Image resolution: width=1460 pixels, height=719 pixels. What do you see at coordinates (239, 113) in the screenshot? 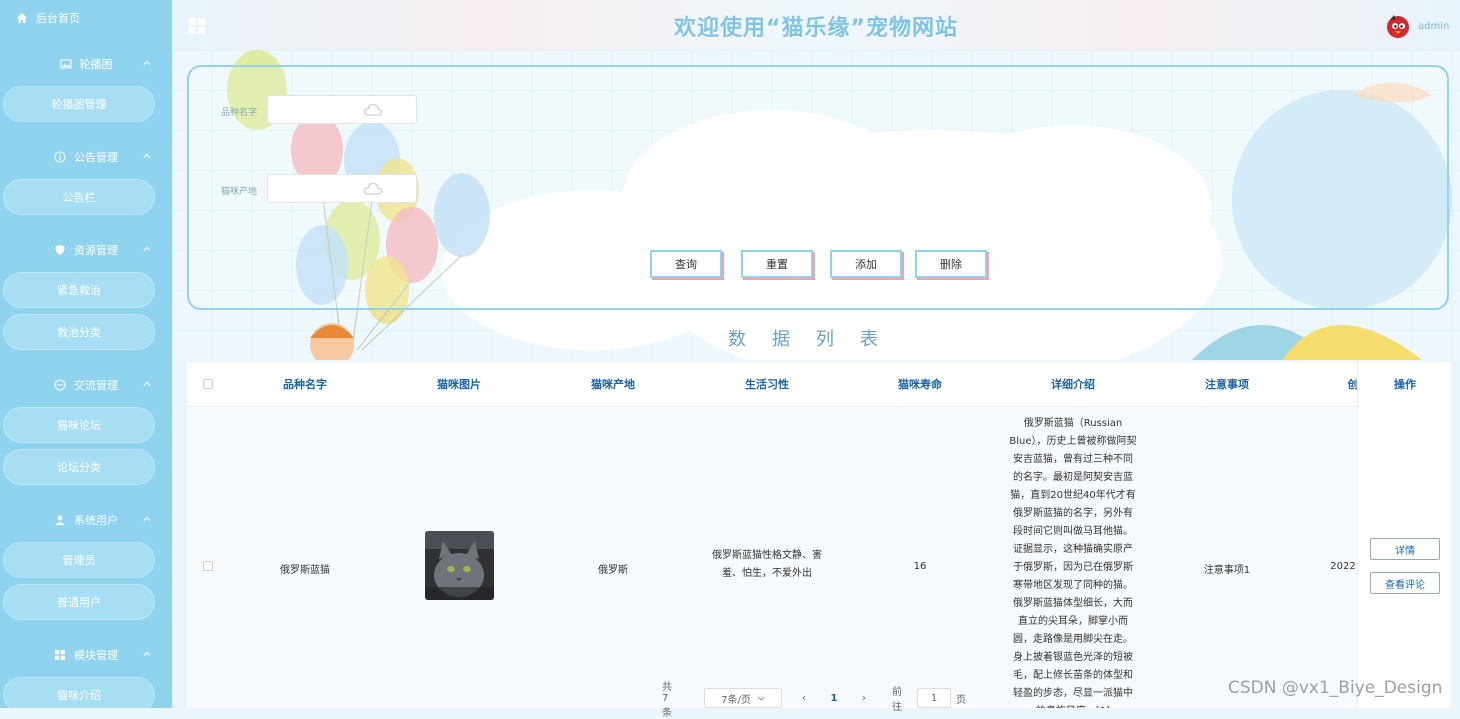
I see `field-label-breed: 品种名字` at bounding box center [239, 113].